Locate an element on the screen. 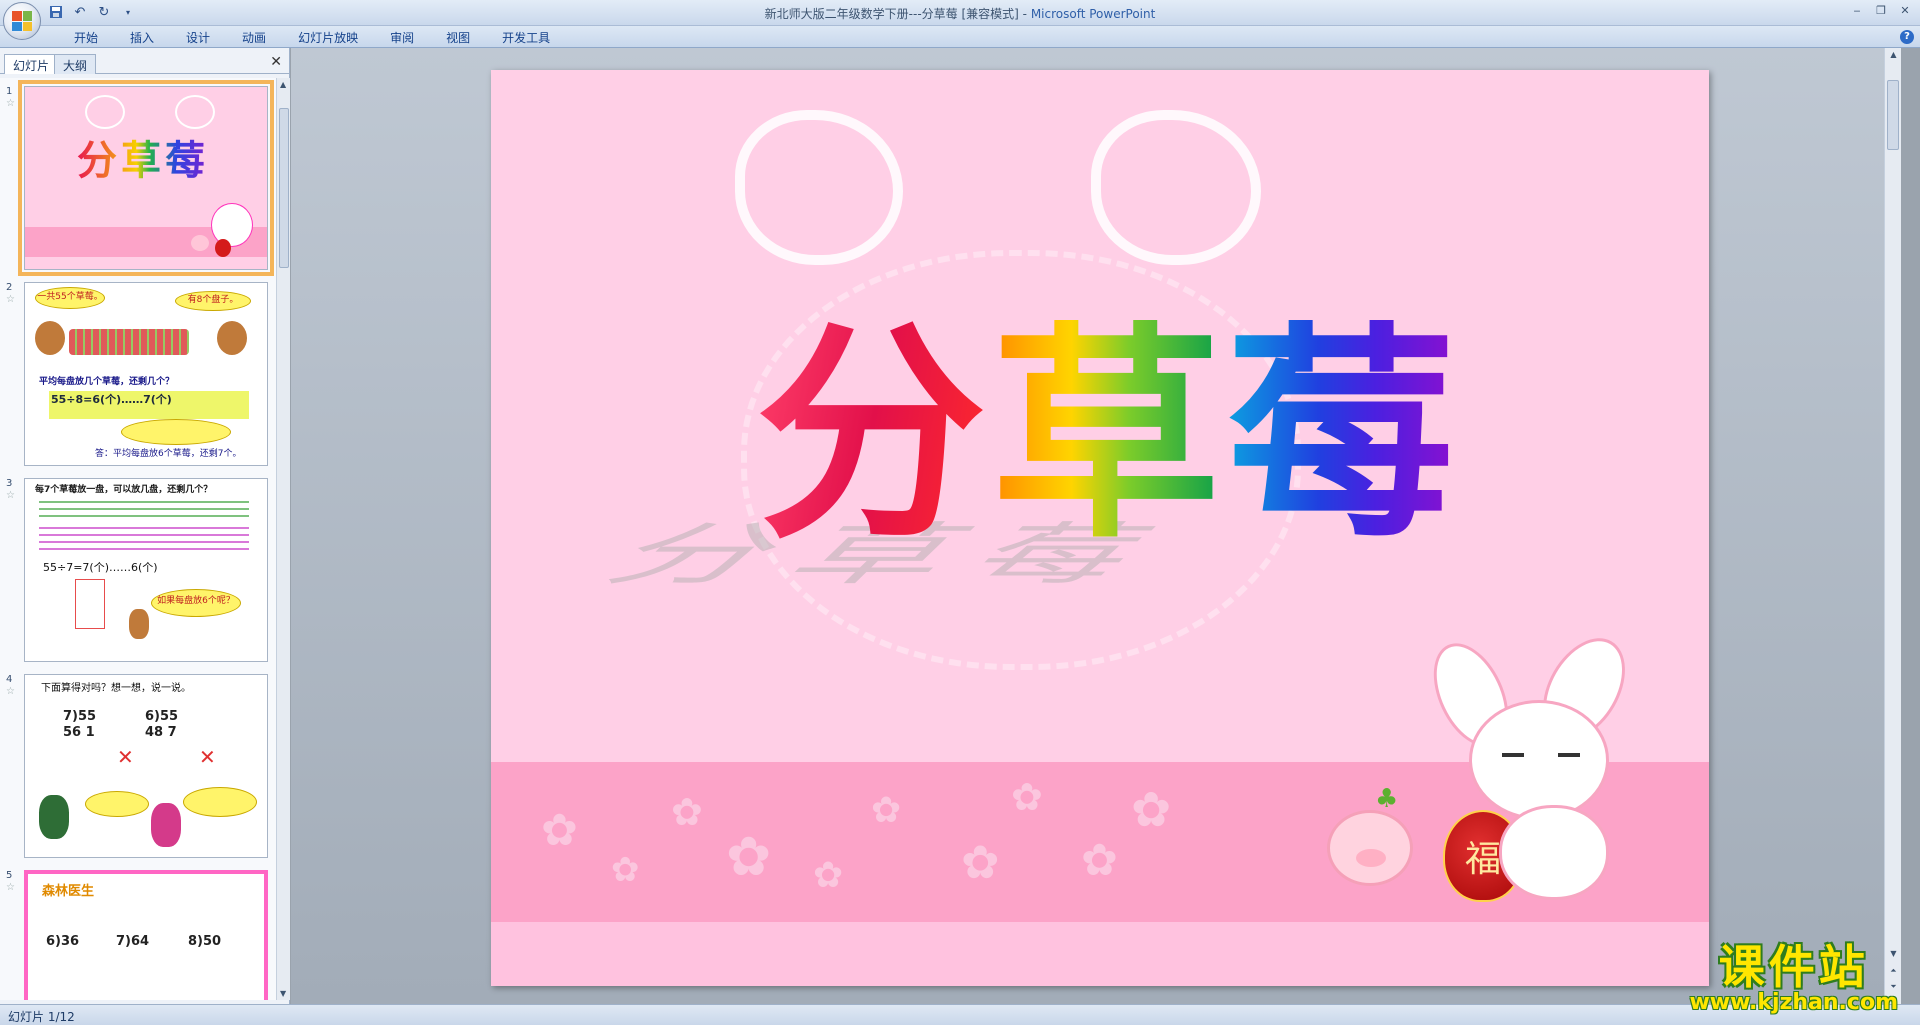 The width and height of the screenshot is (1920, 1025). lucky-bag-image is located at coordinates (223, 248).